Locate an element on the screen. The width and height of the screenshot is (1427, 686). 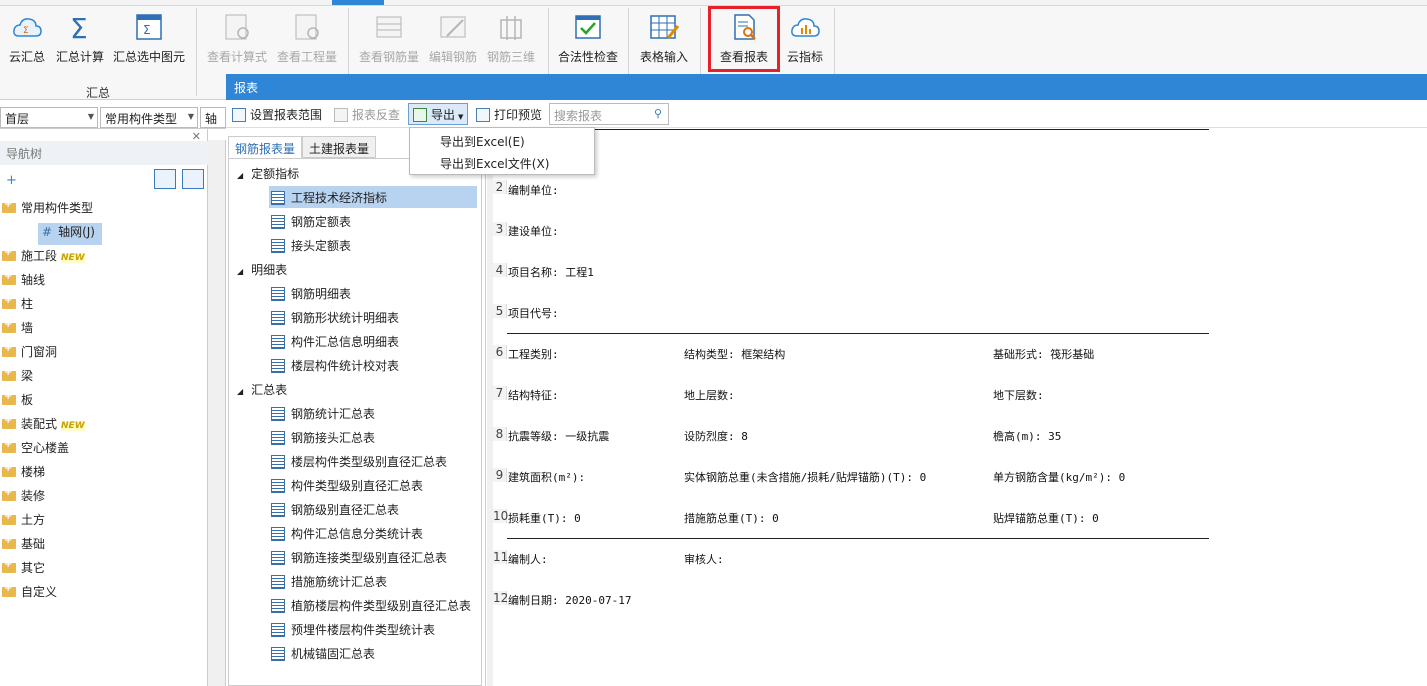
report-cell: 实体钢筋总重(未含措施/损耗/贴焊锚筋)(T): 0 is located at coordinates (805, 477).